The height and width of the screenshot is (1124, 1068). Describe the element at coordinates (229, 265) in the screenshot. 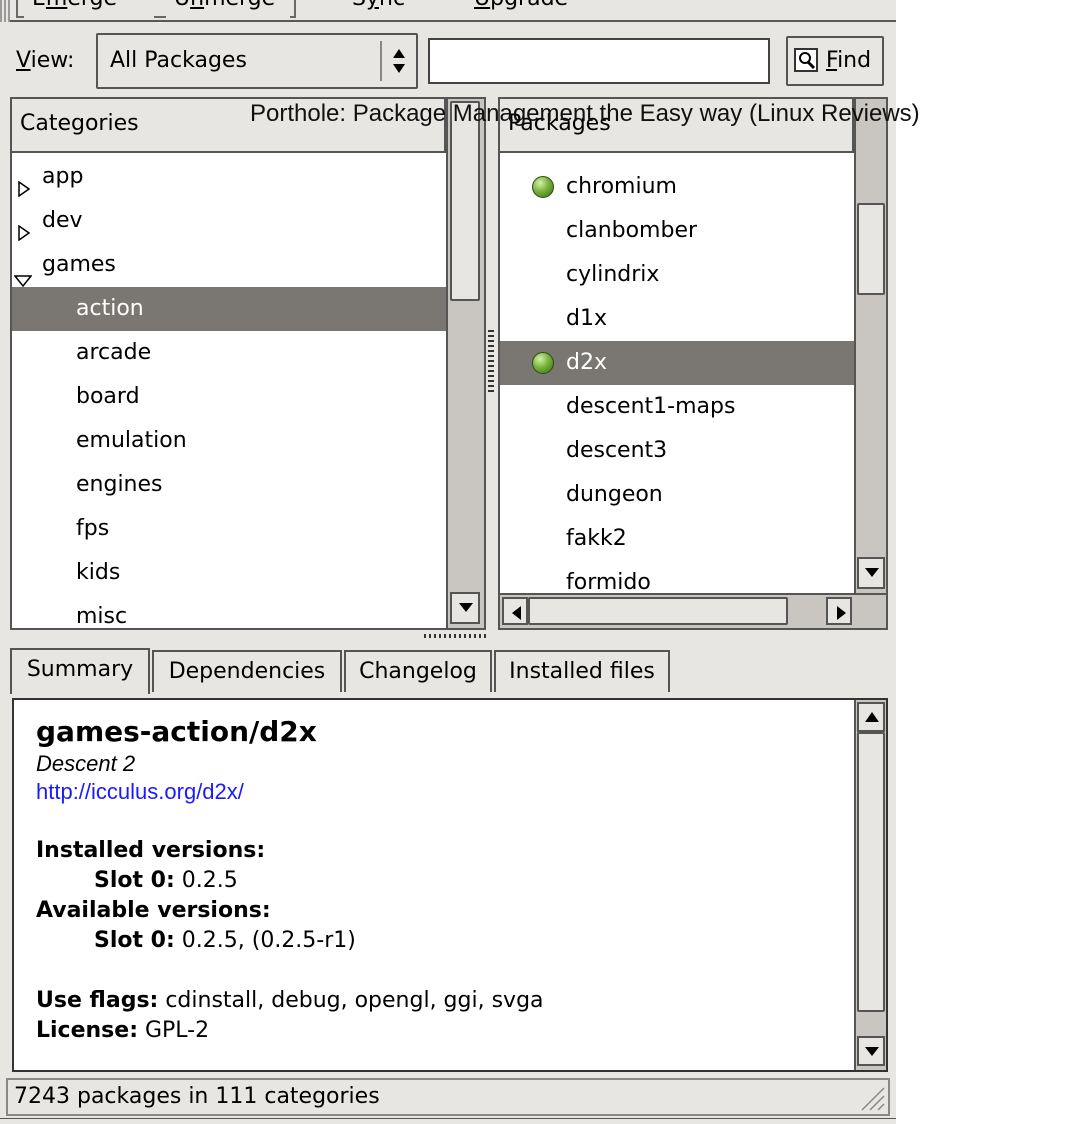

I see `category-row-games: games` at that location.